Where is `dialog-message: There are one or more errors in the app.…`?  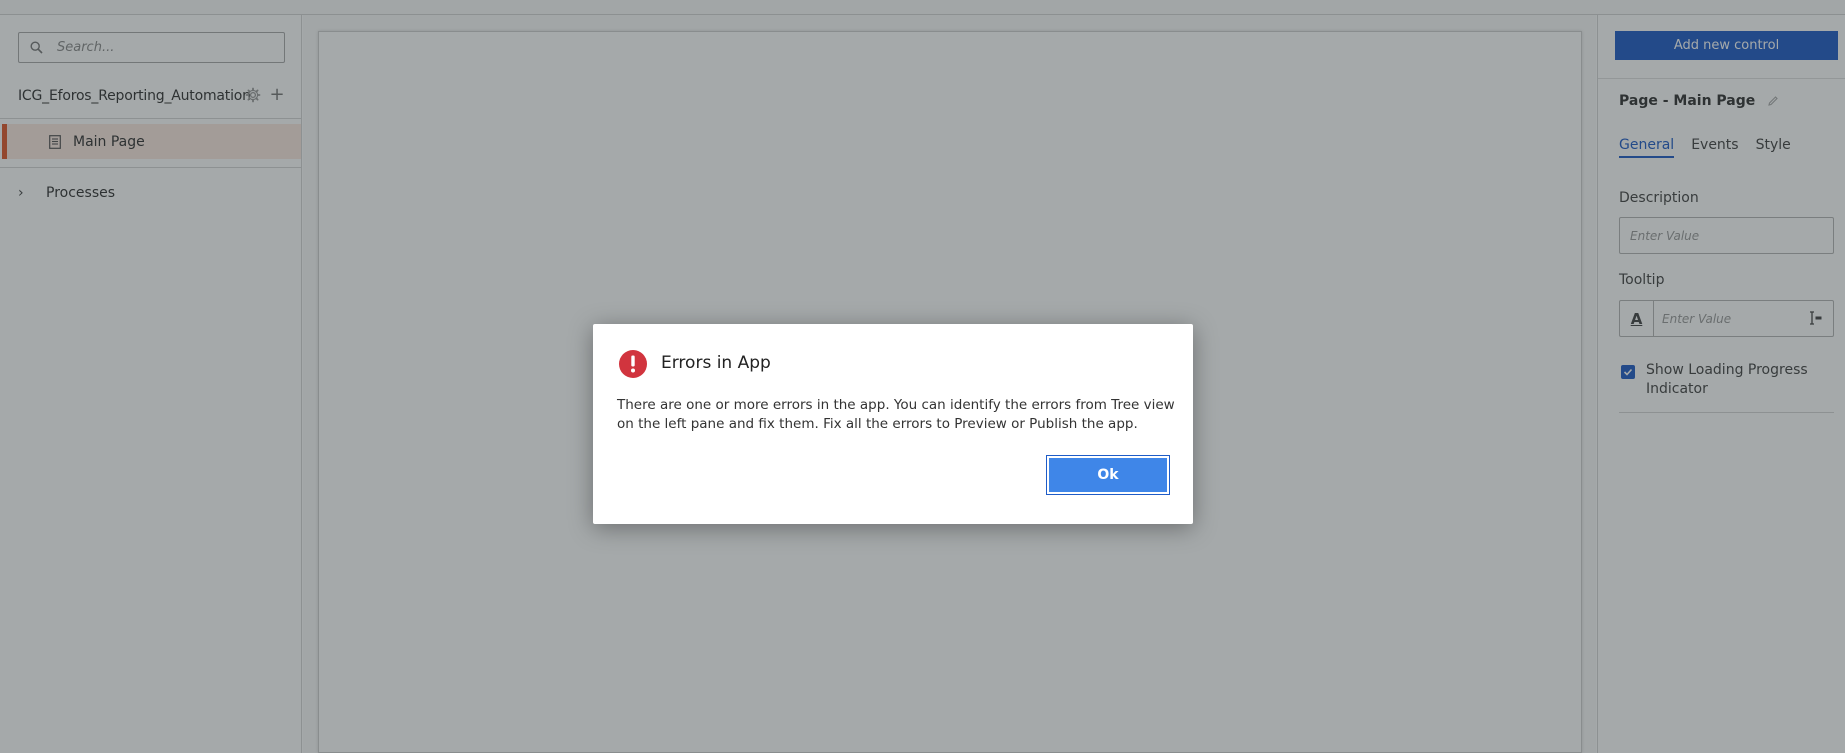
dialog-message: There are one or more errors in the app.… is located at coordinates (896, 414).